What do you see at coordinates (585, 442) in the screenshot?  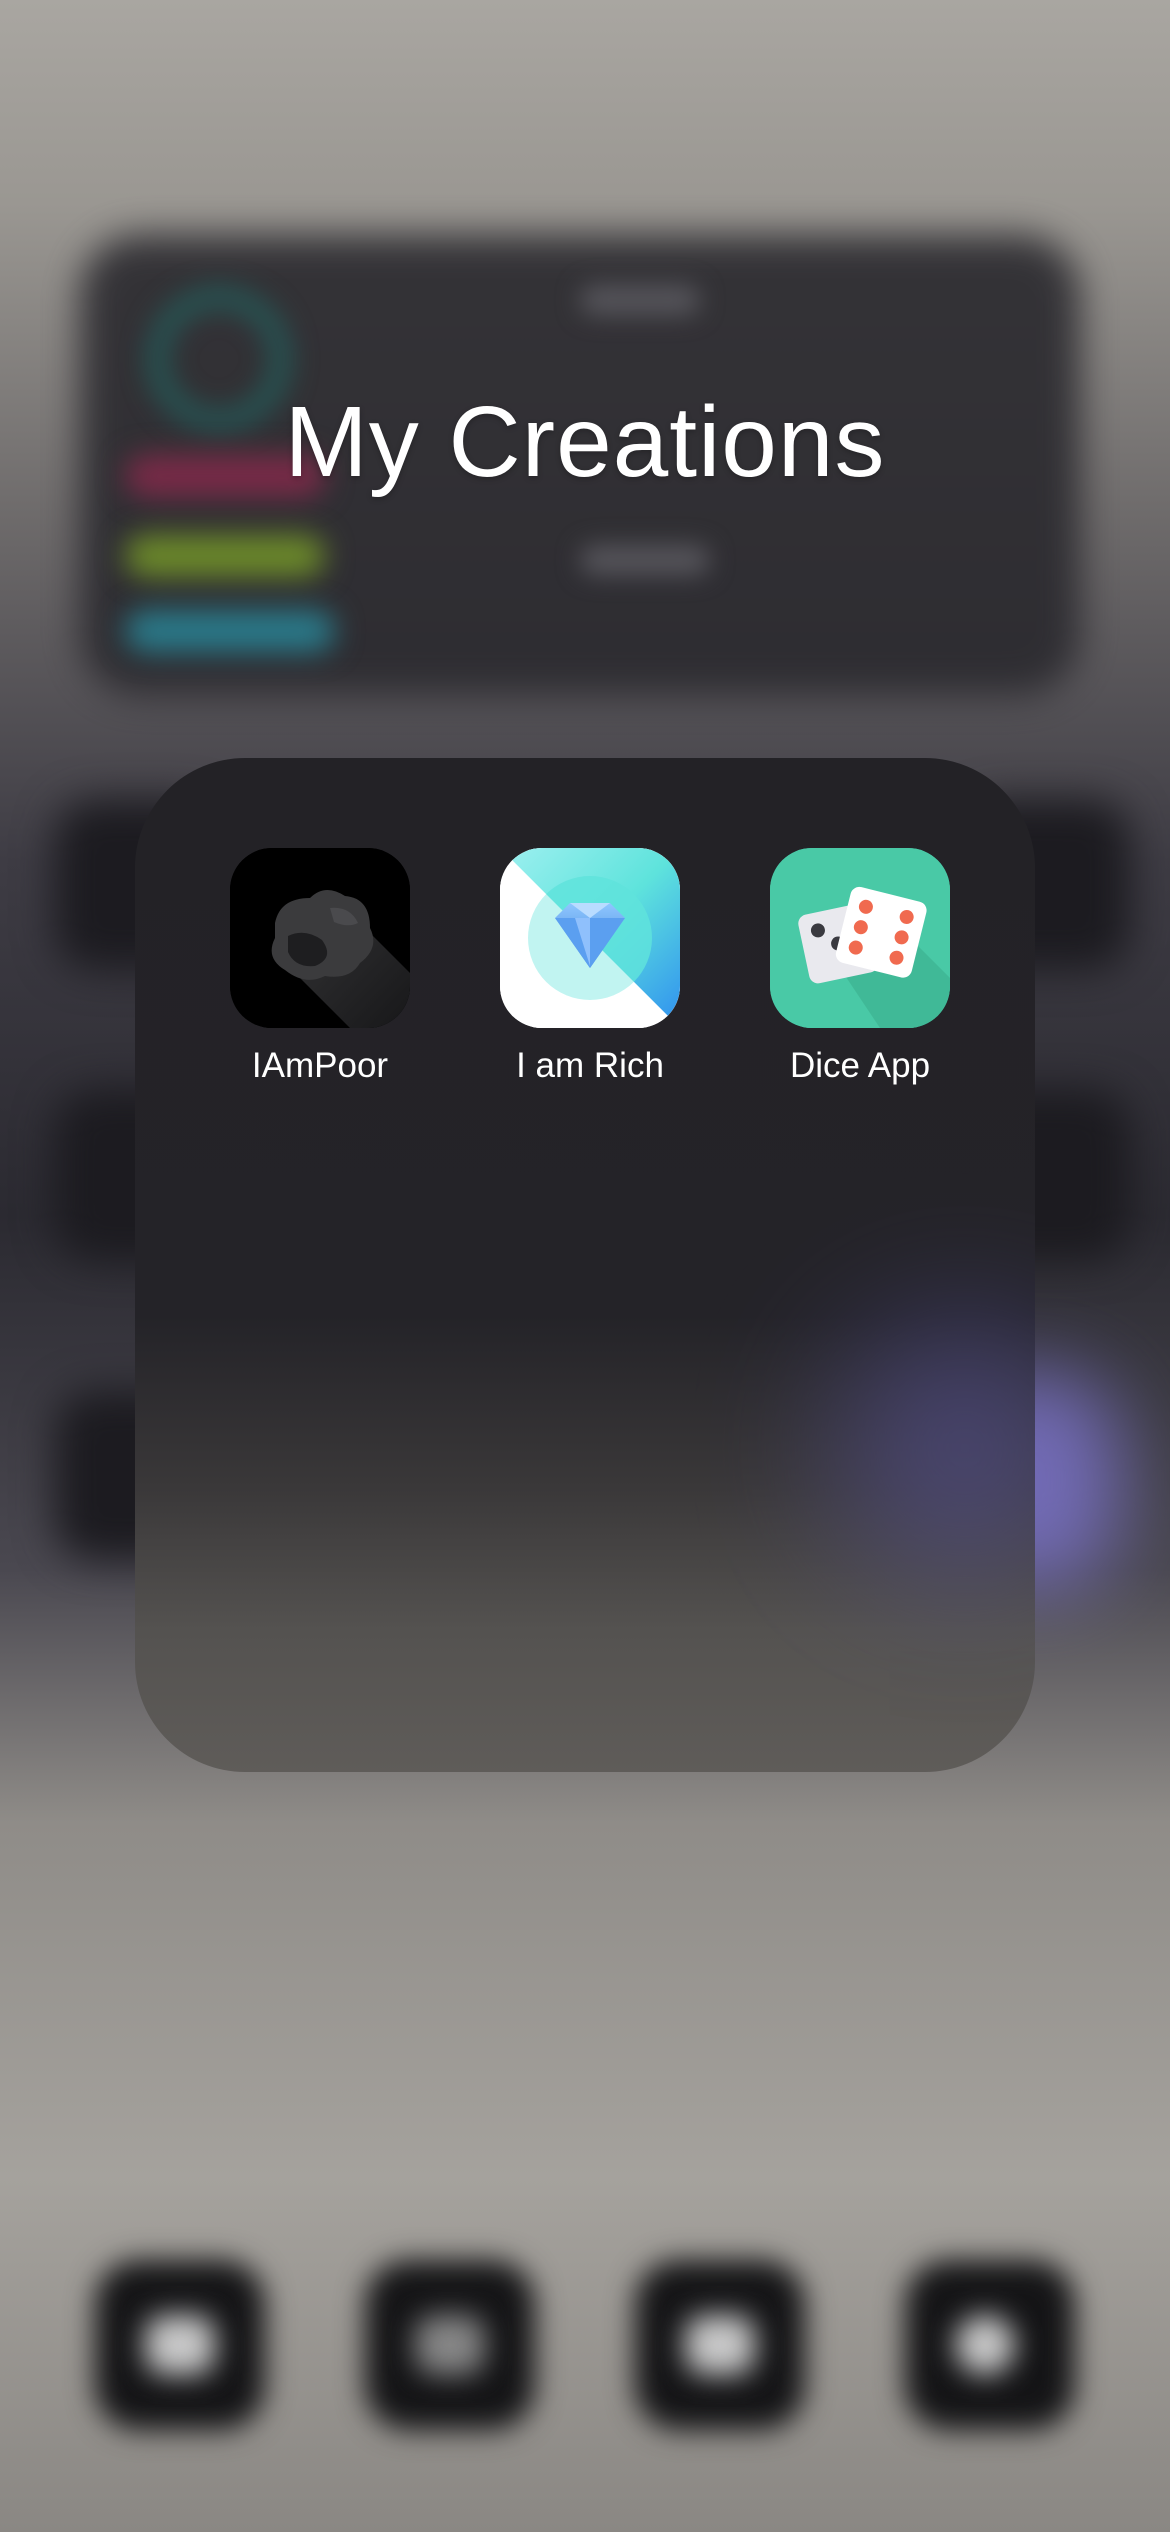 I see `folder-title: My Creations` at bounding box center [585, 442].